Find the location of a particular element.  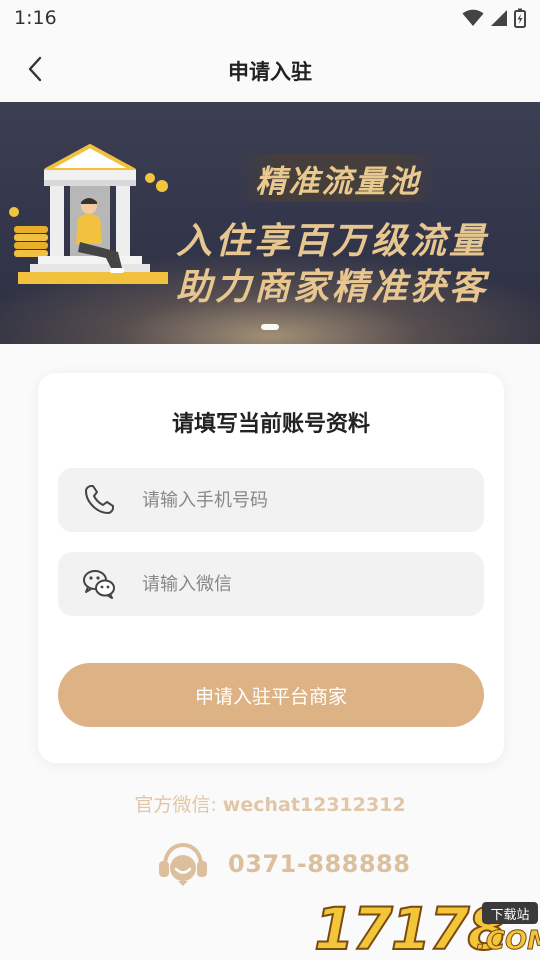

official-wechat-id: wechat12312312 is located at coordinates (314, 805).